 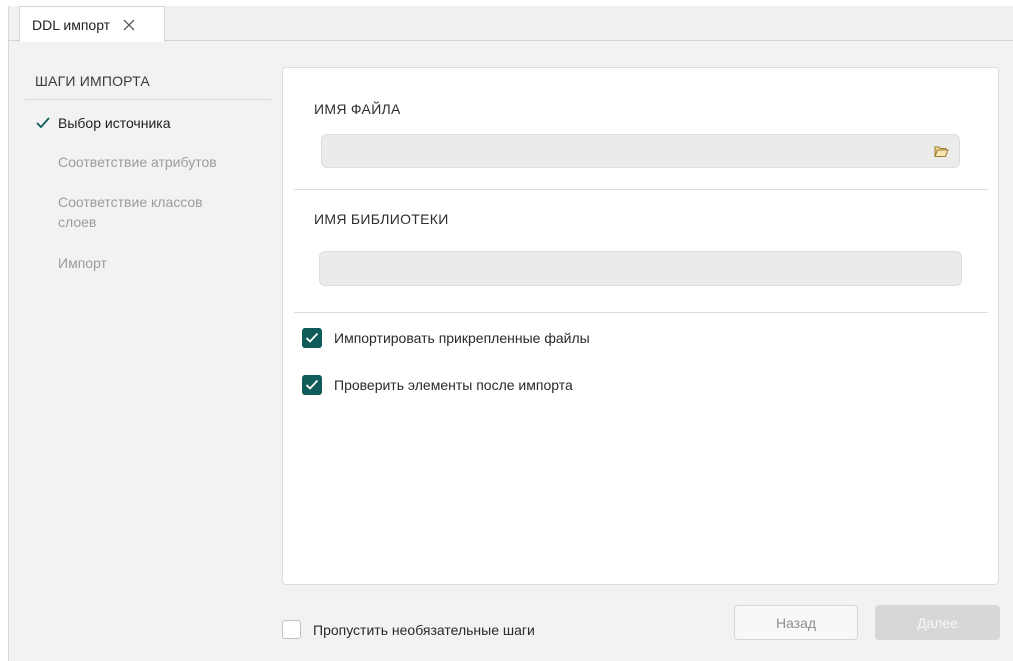 What do you see at coordinates (453, 385) in the screenshot?
I see `verify-elements-label: Проверить элементы после импорта` at bounding box center [453, 385].